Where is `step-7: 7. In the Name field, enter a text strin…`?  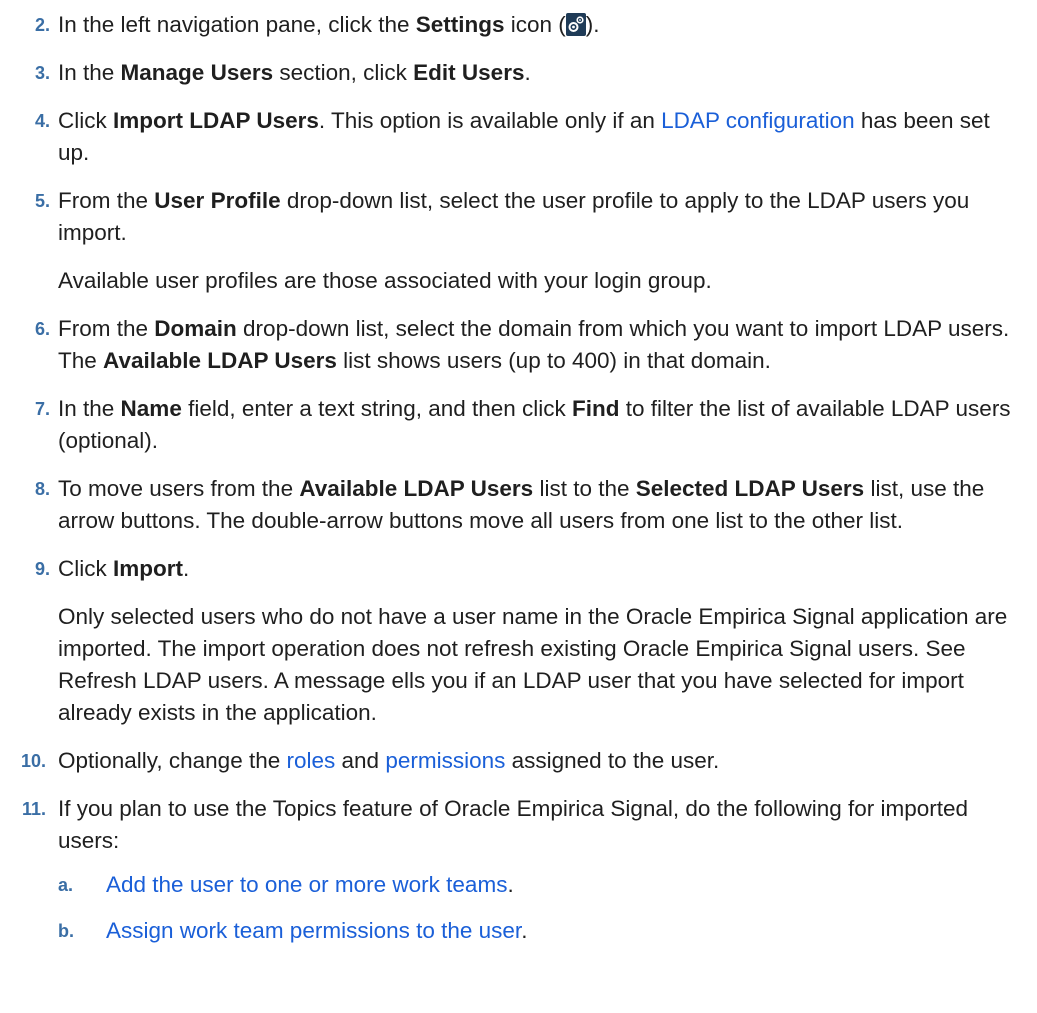 step-7: 7. In the Name field, enter a text strin… is located at coordinates (518, 425).